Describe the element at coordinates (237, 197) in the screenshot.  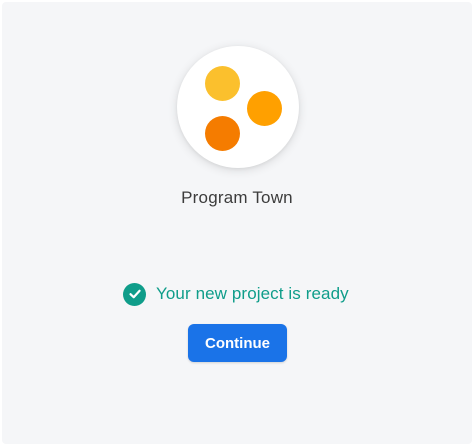
I see `organization-name: Program Town` at that location.